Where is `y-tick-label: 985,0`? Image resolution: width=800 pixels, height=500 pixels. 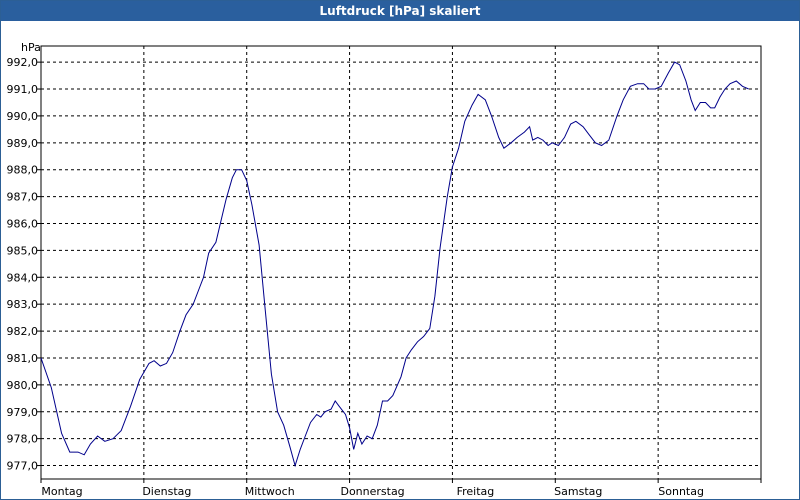
y-tick-label: 985,0 is located at coordinates (23, 250).